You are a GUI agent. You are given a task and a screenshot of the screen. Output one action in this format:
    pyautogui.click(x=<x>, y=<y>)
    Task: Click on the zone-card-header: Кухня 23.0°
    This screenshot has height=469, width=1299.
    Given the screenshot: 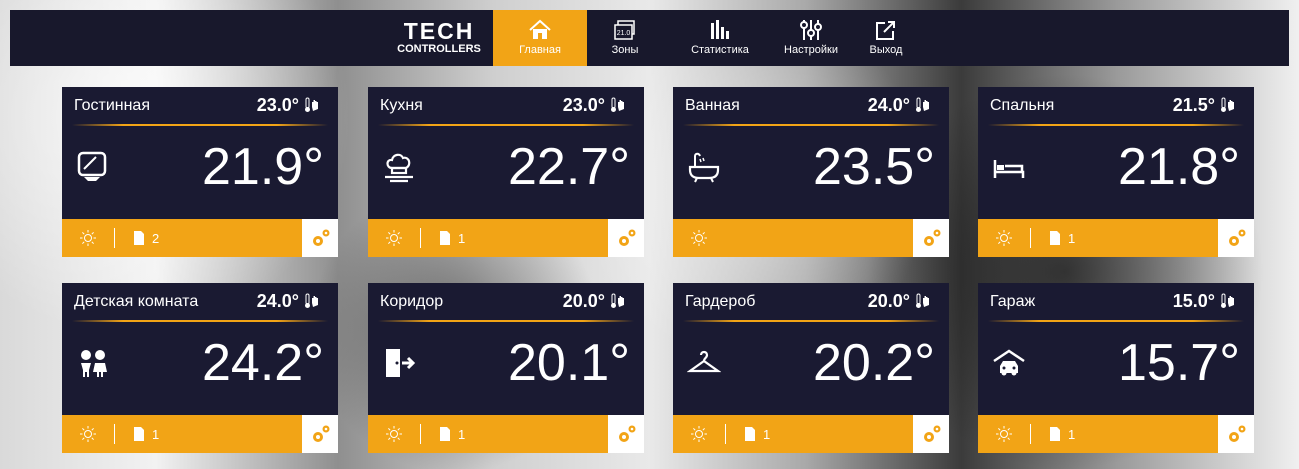 What is the action you would take?
    pyautogui.click(x=506, y=106)
    